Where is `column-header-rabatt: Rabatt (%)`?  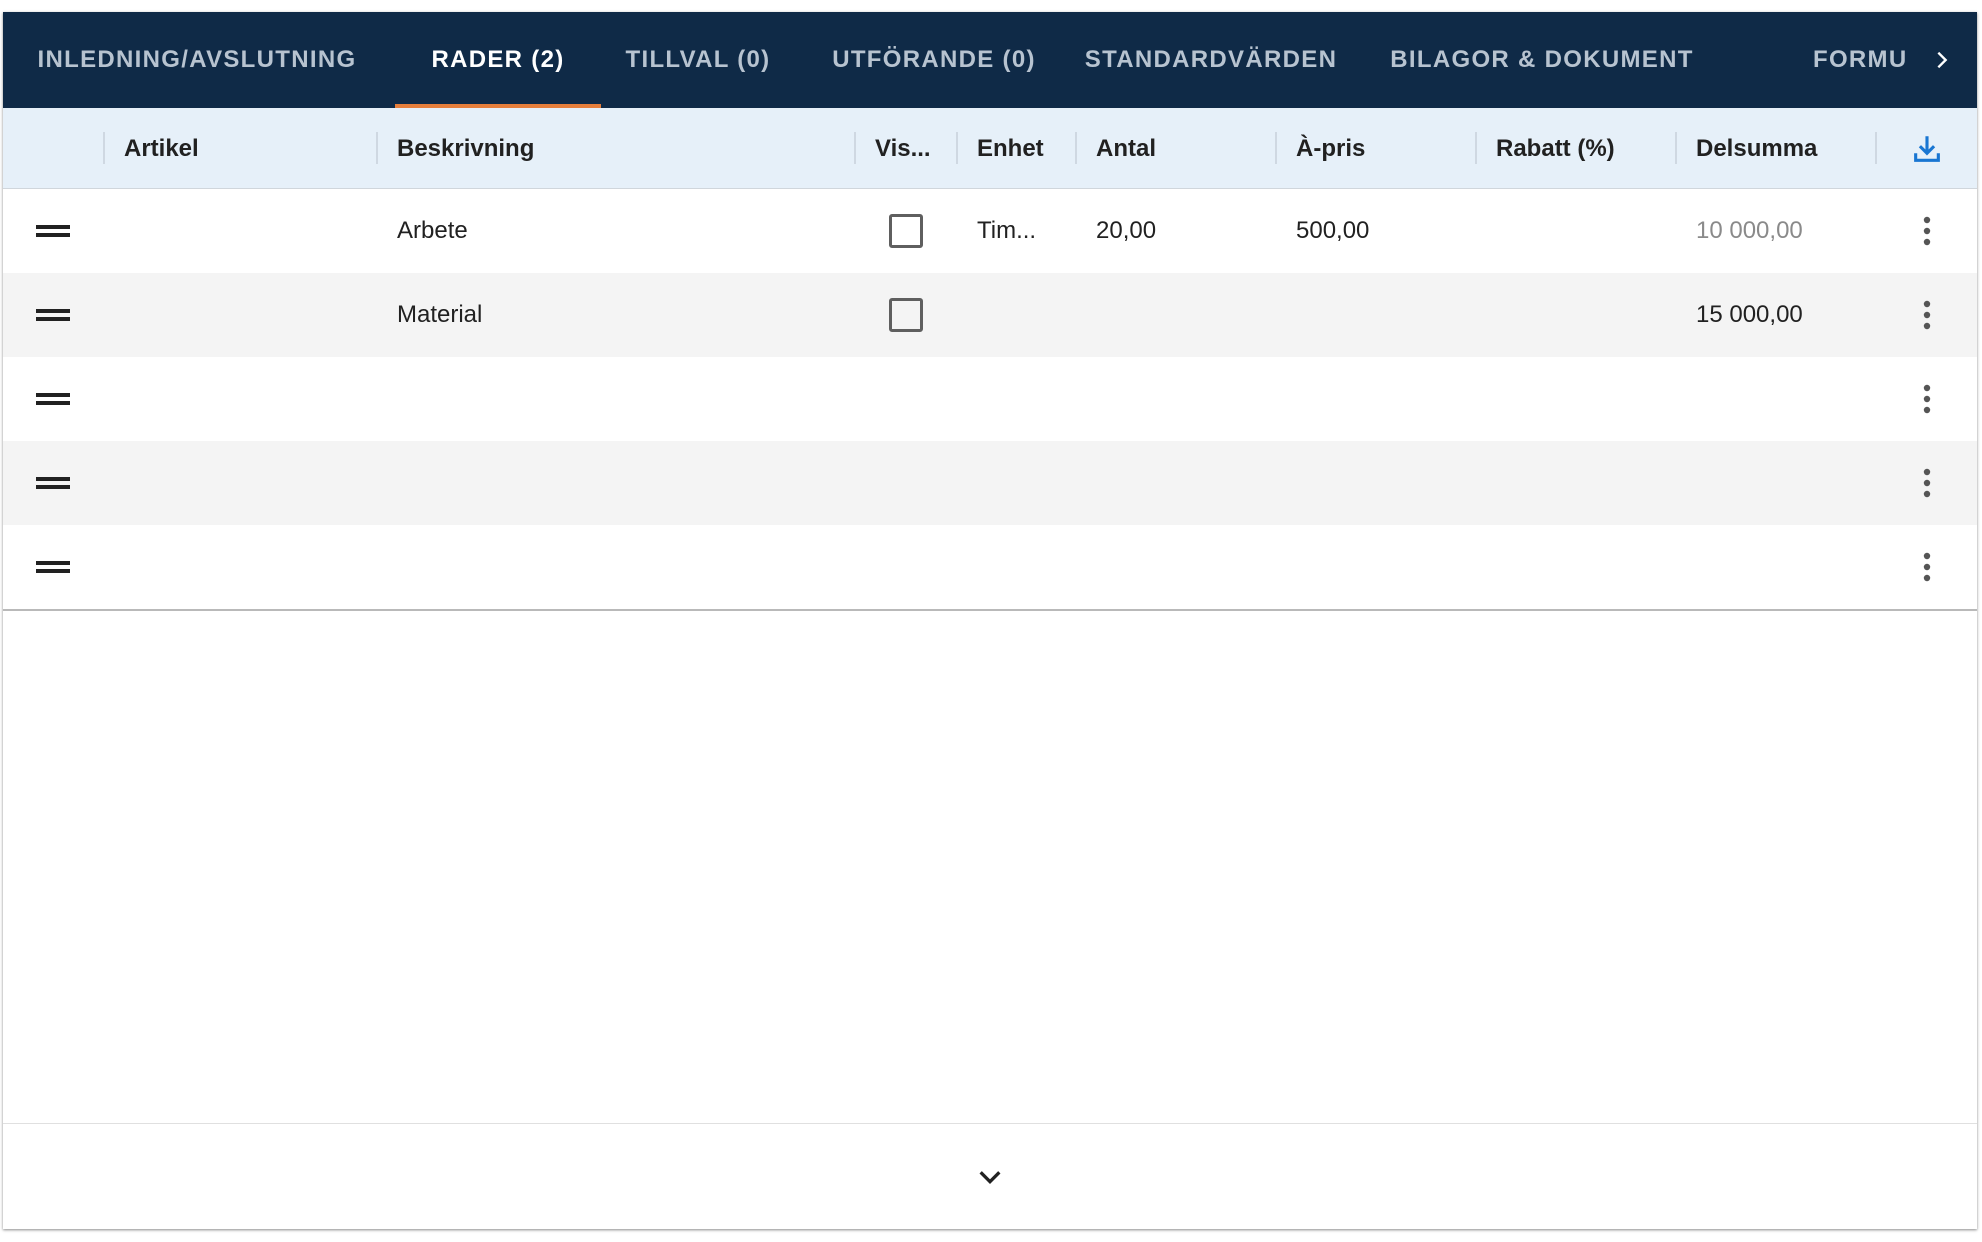
column-header-rabatt: Rabatt (%) is located at coordinates (1576, 148).